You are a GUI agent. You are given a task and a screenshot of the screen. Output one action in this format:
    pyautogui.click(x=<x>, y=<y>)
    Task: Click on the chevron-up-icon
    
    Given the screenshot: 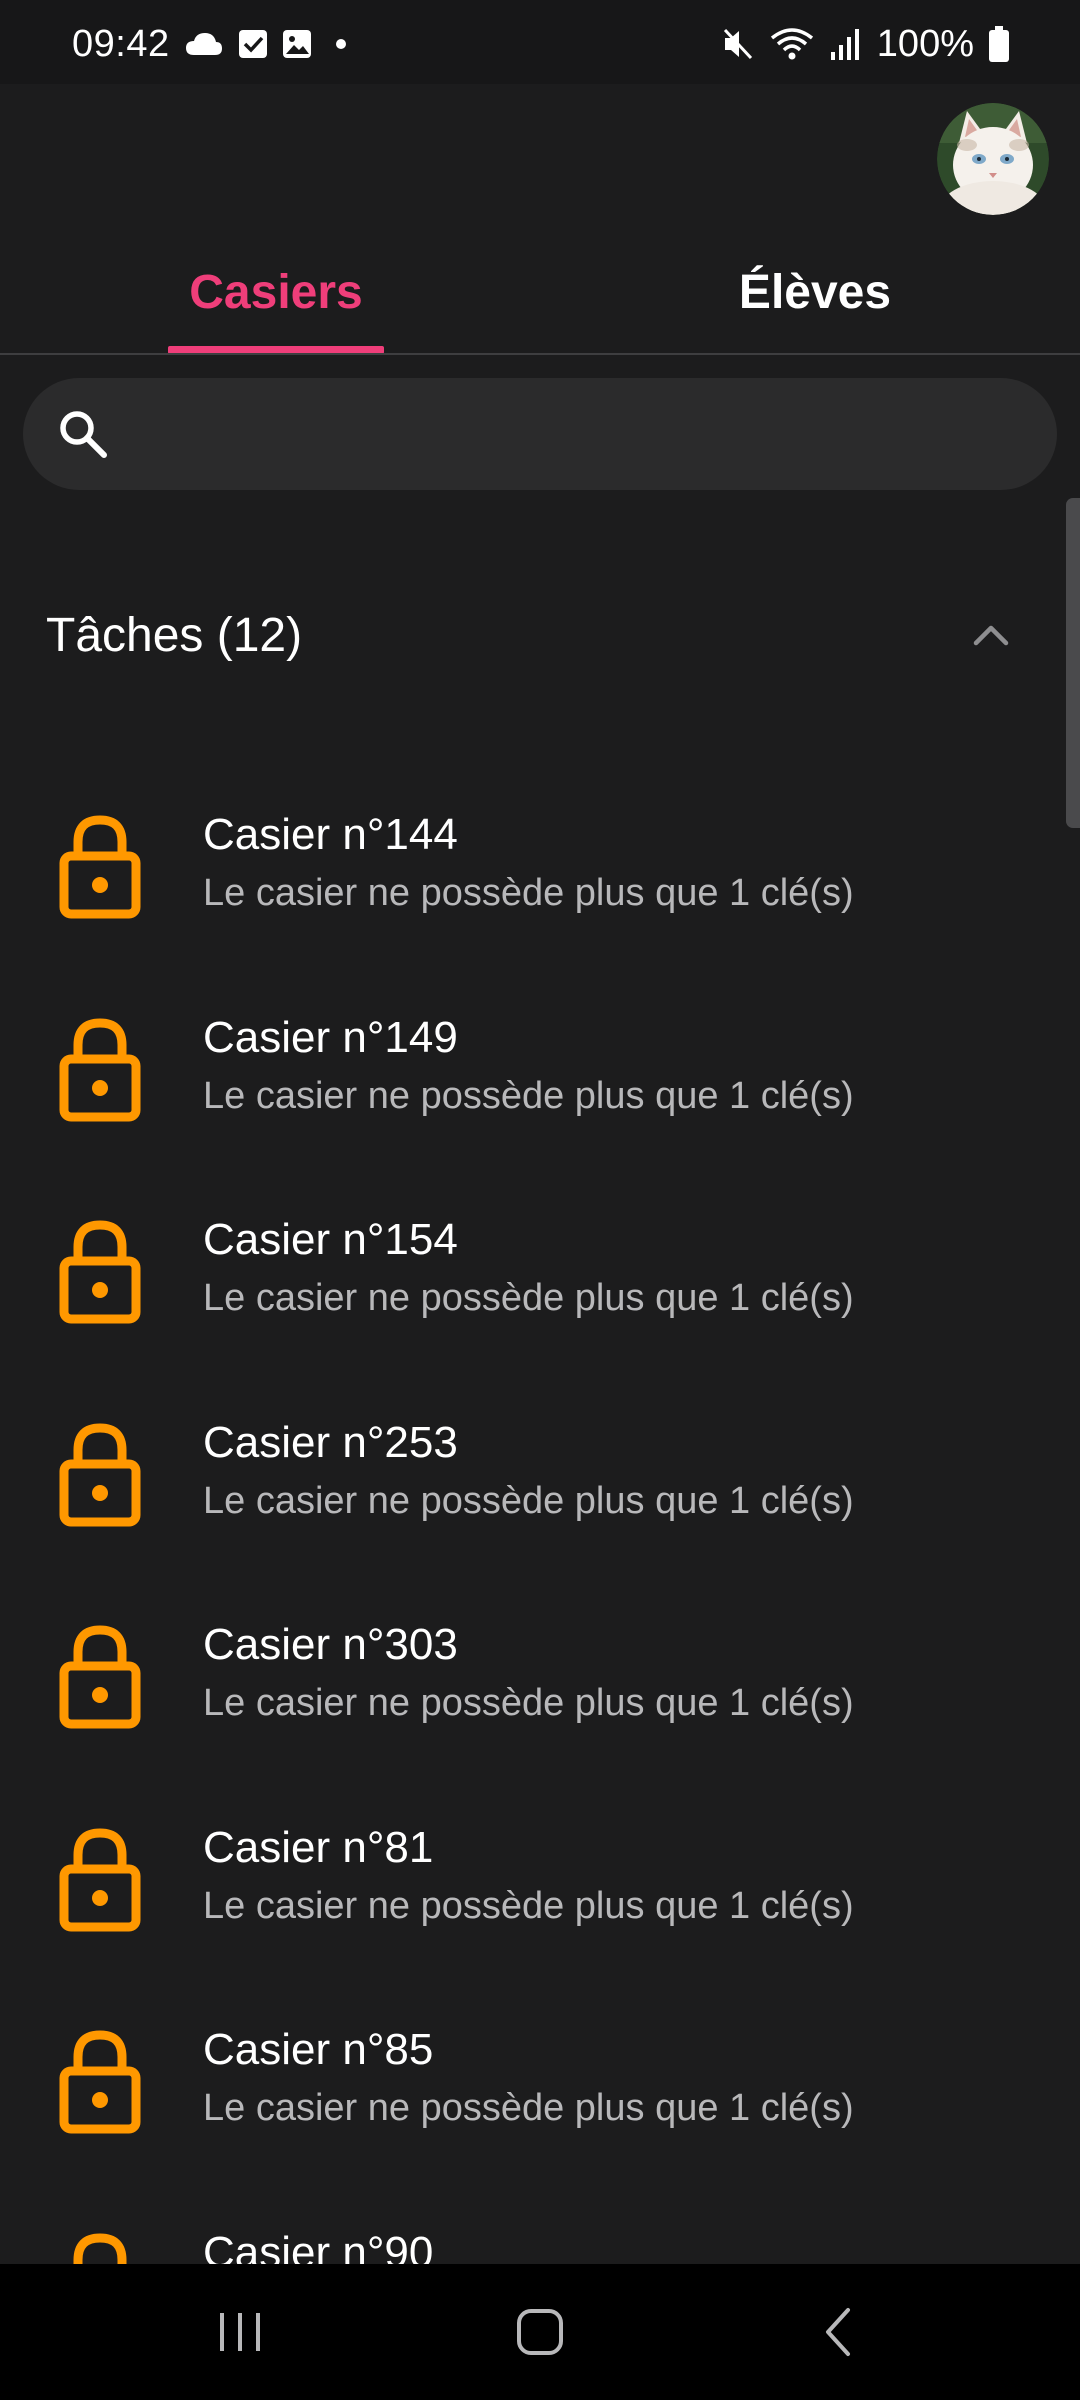 What is the action you would take?
    pyautogui.click(x=991, y=635)
    